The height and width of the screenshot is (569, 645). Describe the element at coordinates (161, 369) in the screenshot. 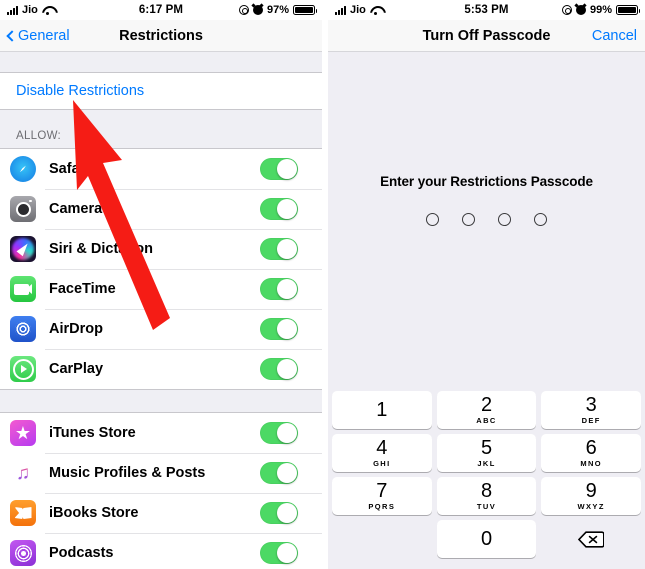

I see `list-item: CarPlay` at that location.